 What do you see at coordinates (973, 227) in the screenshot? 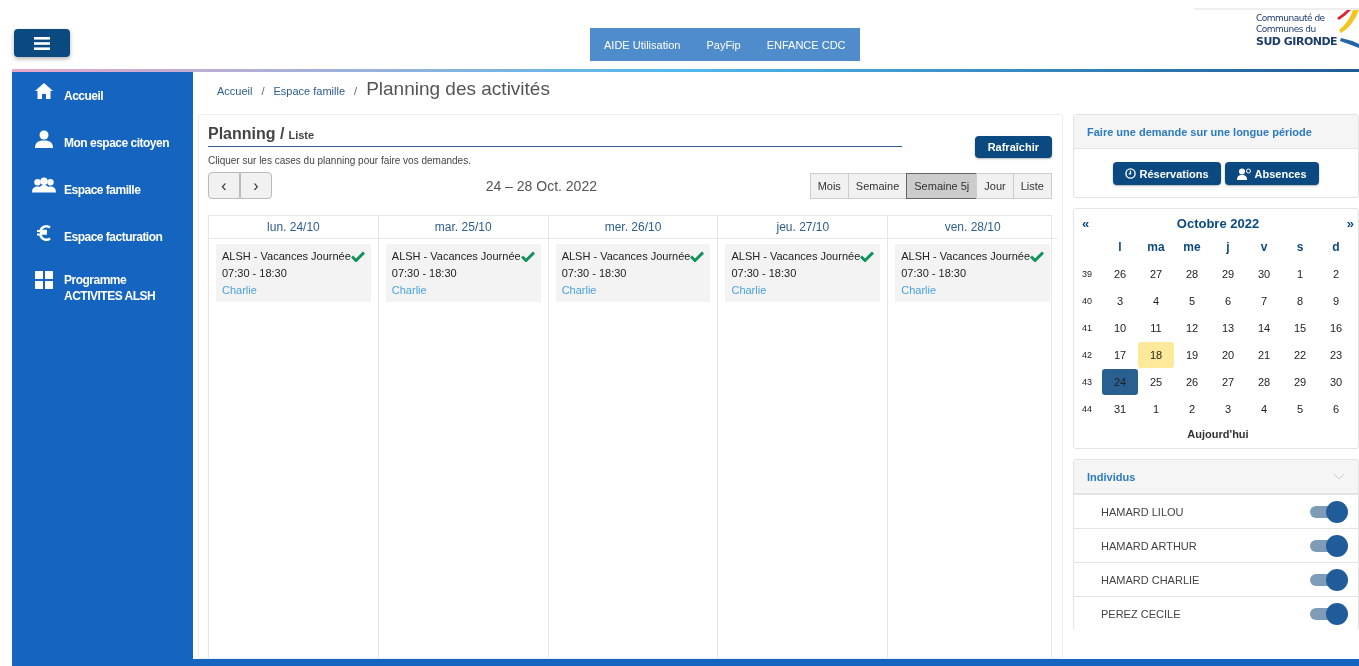
I see `day-header: ven. 28/10` at bounding box center [973, 227].